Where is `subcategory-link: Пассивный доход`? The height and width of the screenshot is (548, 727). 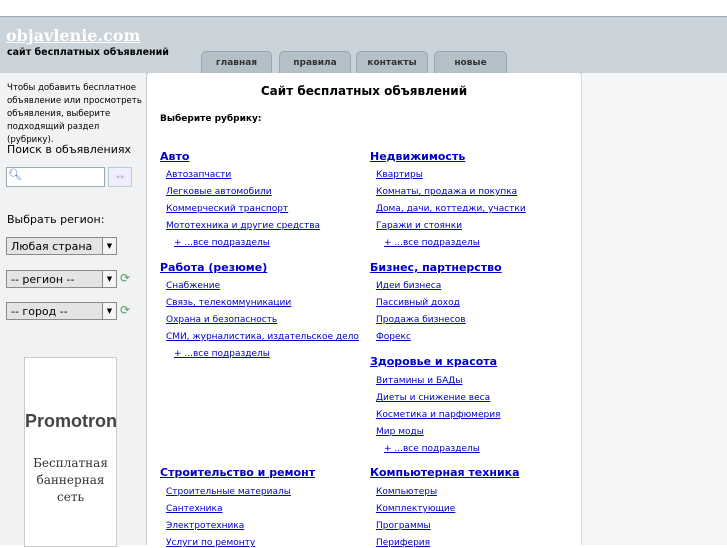
subcategory-link: Пассивный доход is located at coordinates (418, 303).